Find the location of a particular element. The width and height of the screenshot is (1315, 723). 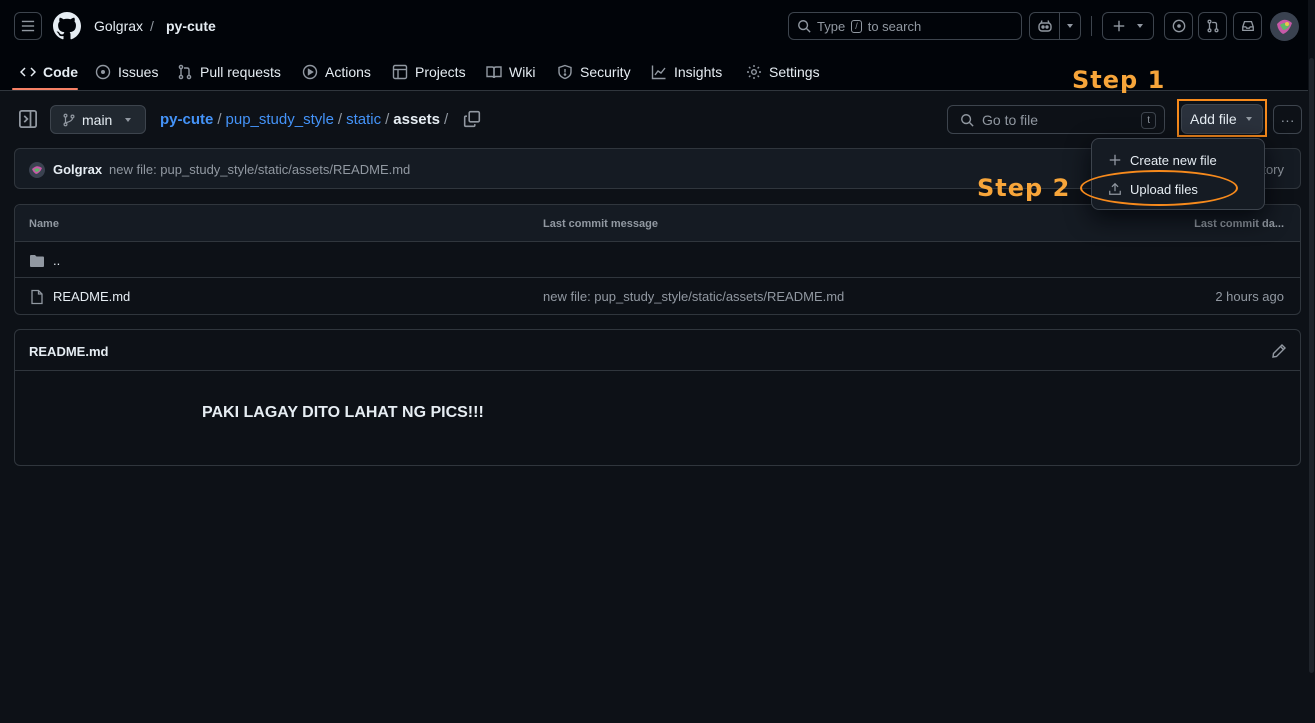

file-icon is located at coordinates (37, 297).